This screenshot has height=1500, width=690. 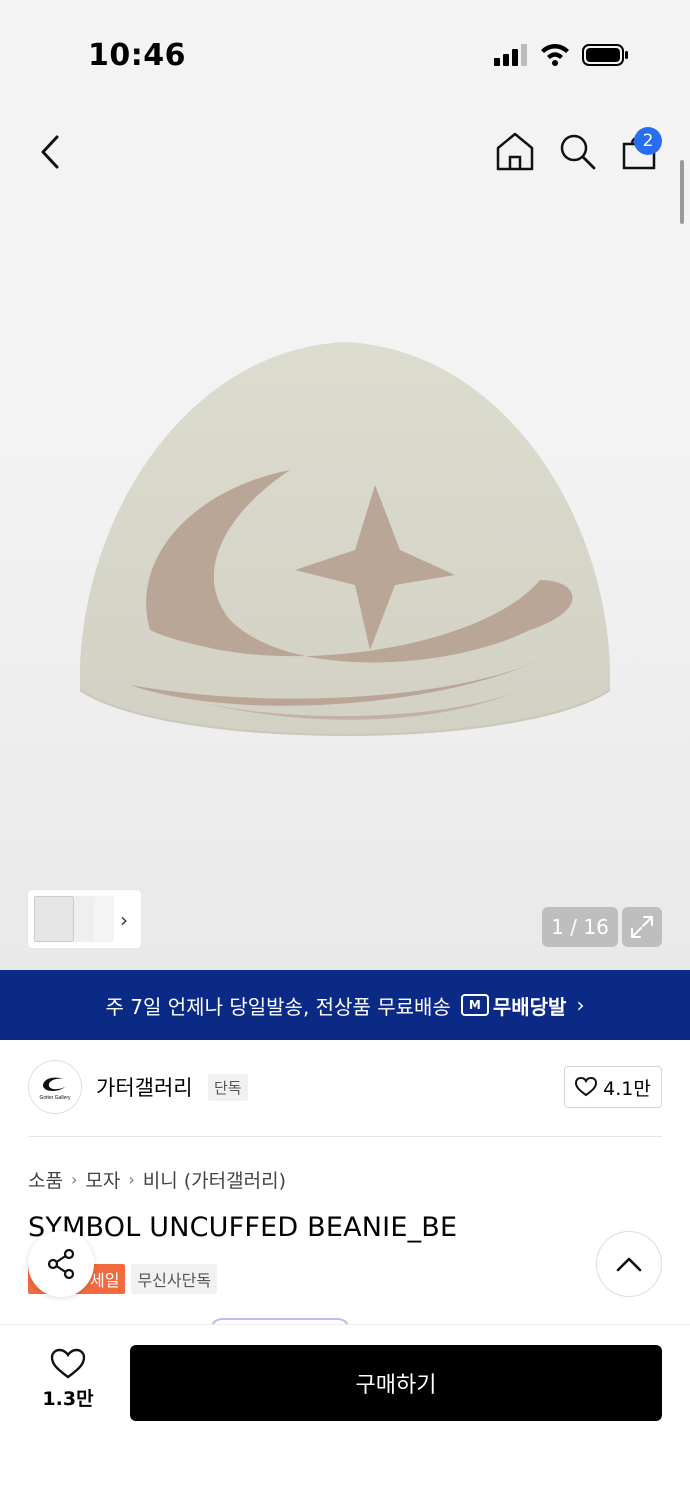 I want to click on thumbnail-strip: ›, so click(x=84, y=919).